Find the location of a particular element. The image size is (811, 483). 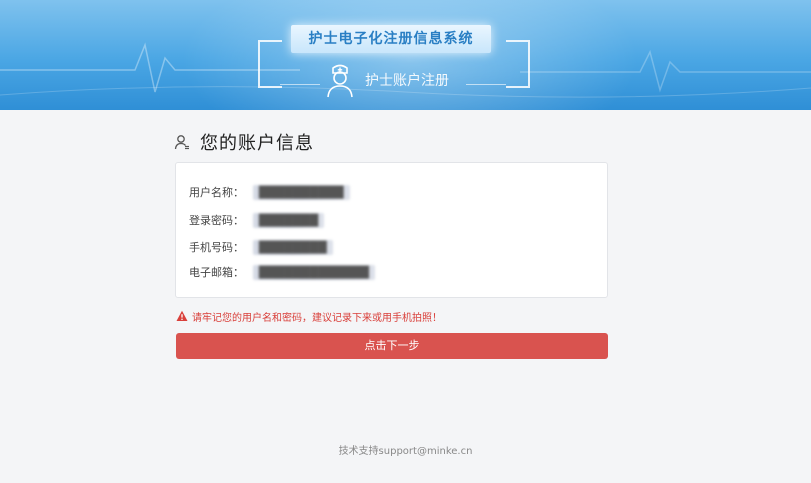

register-subtitle: 护士账户注册 is located at coordinates (407, 81).